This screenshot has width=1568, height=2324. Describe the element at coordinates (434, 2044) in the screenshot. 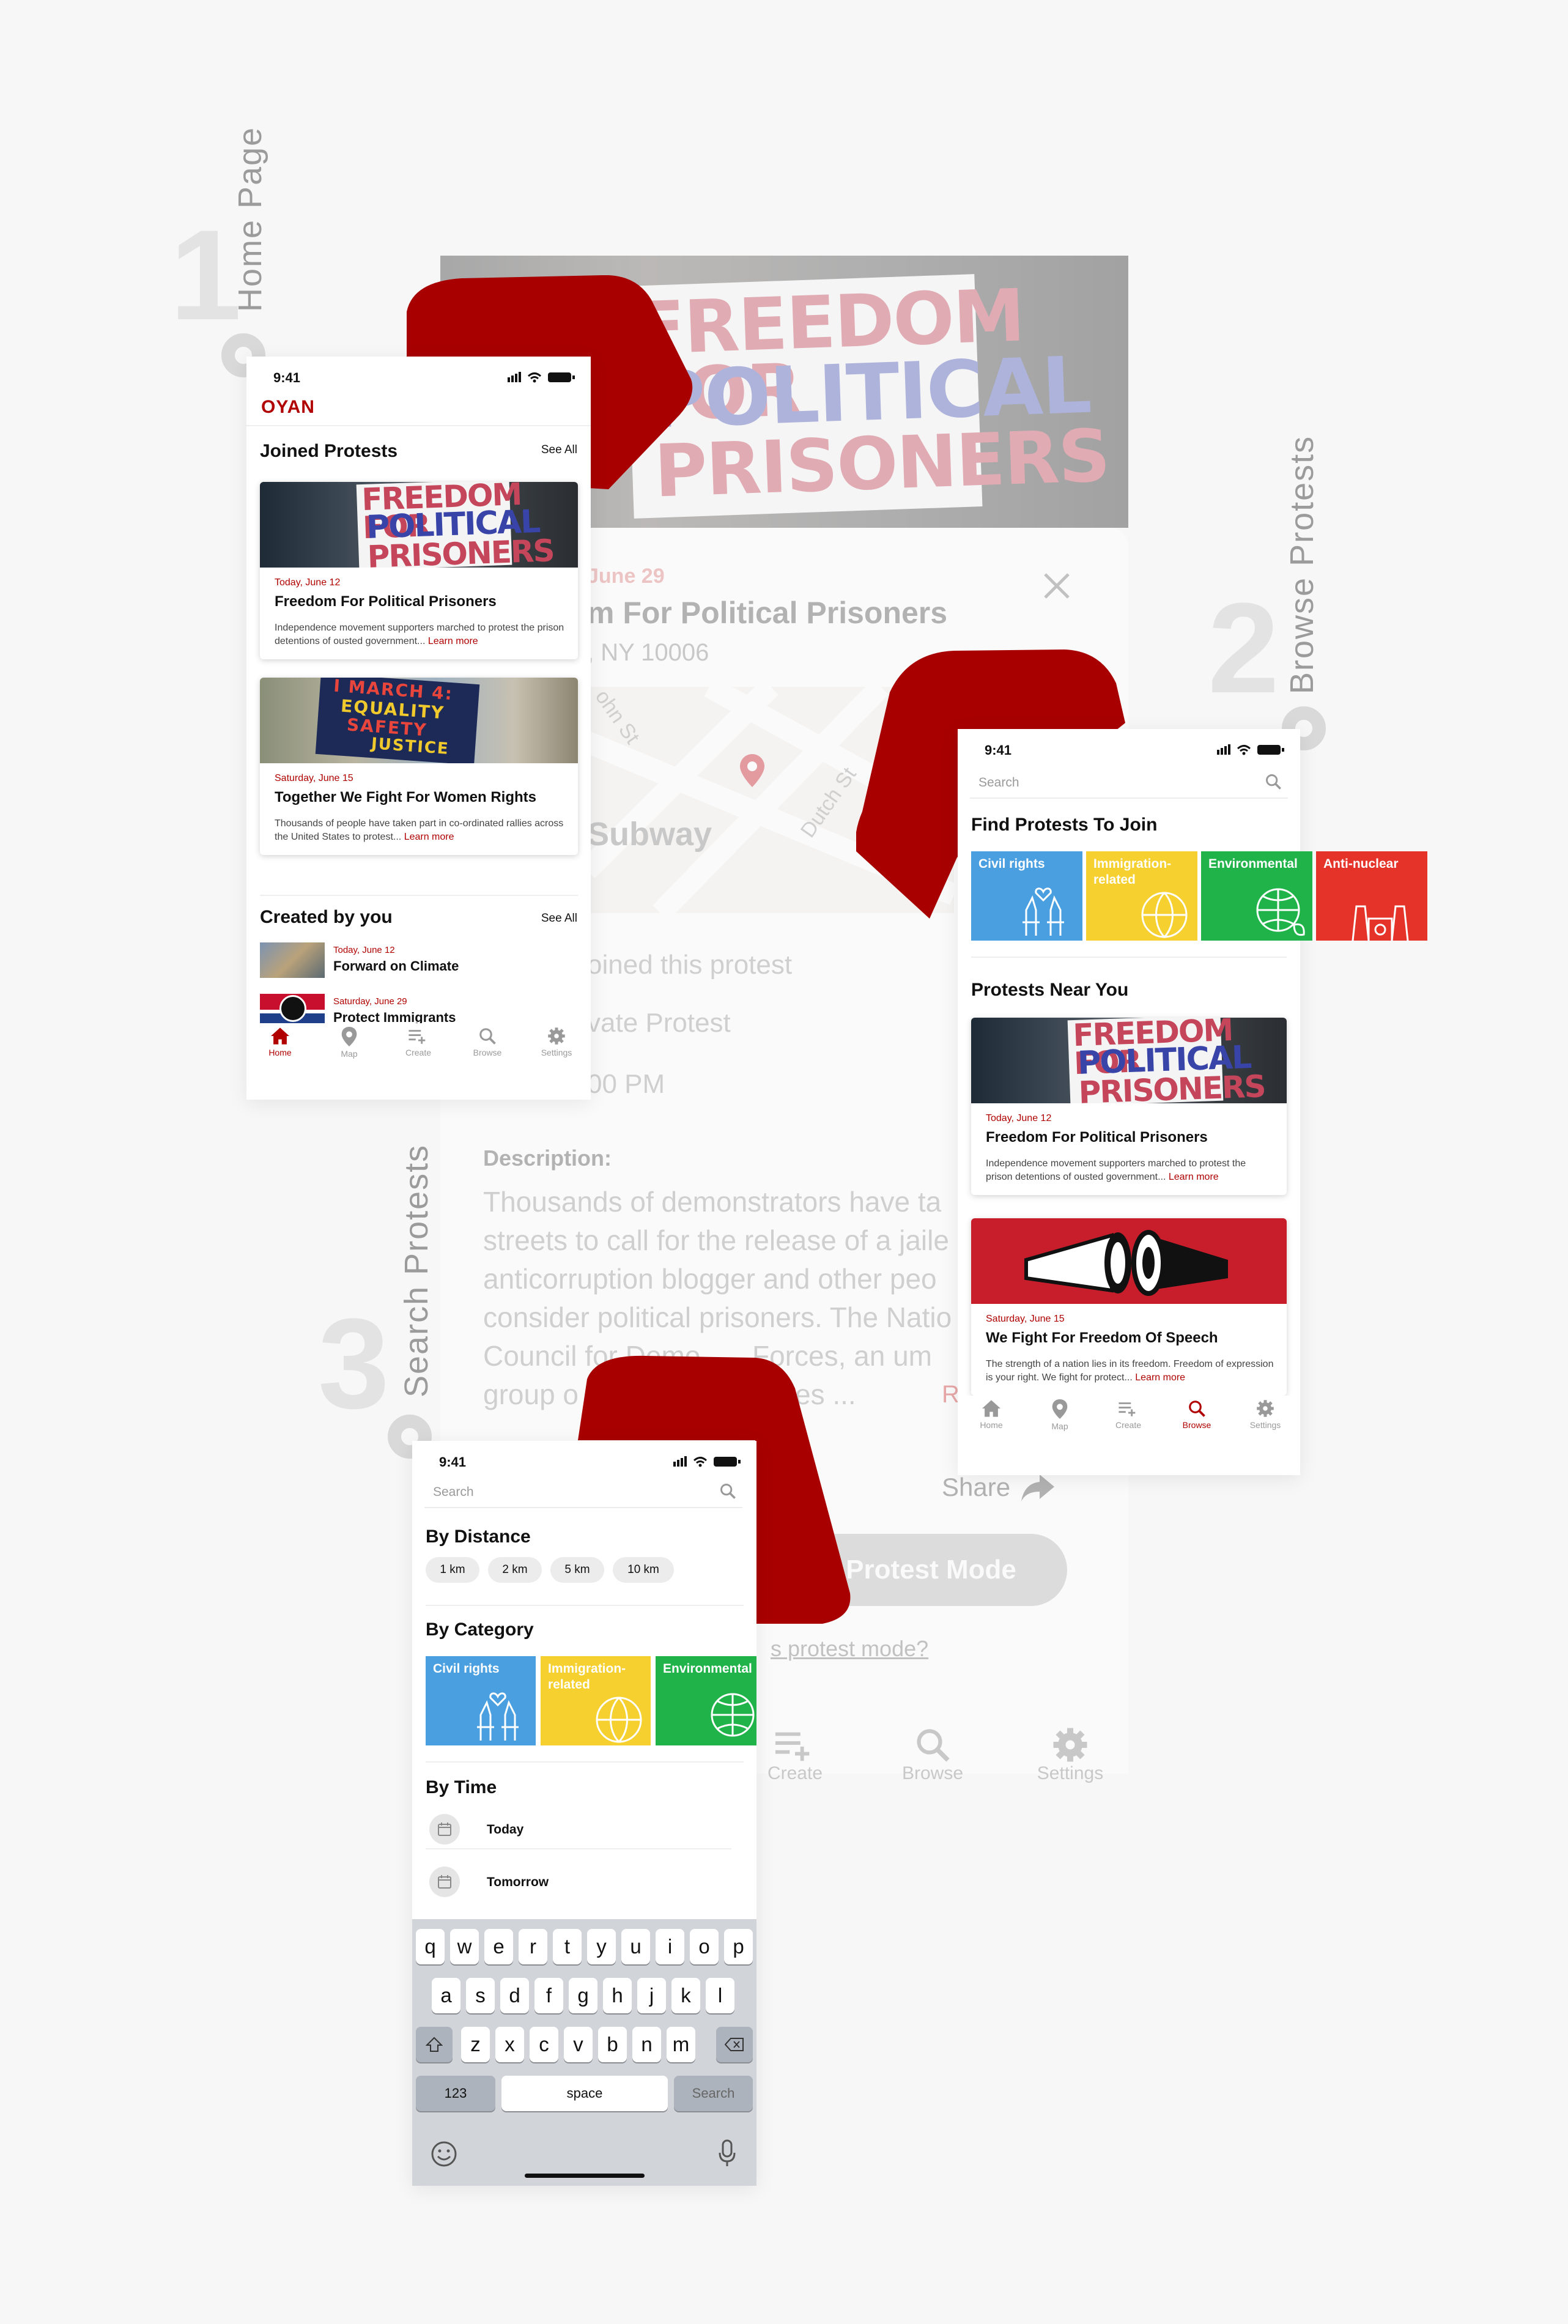

I see `shift-key` at that location.